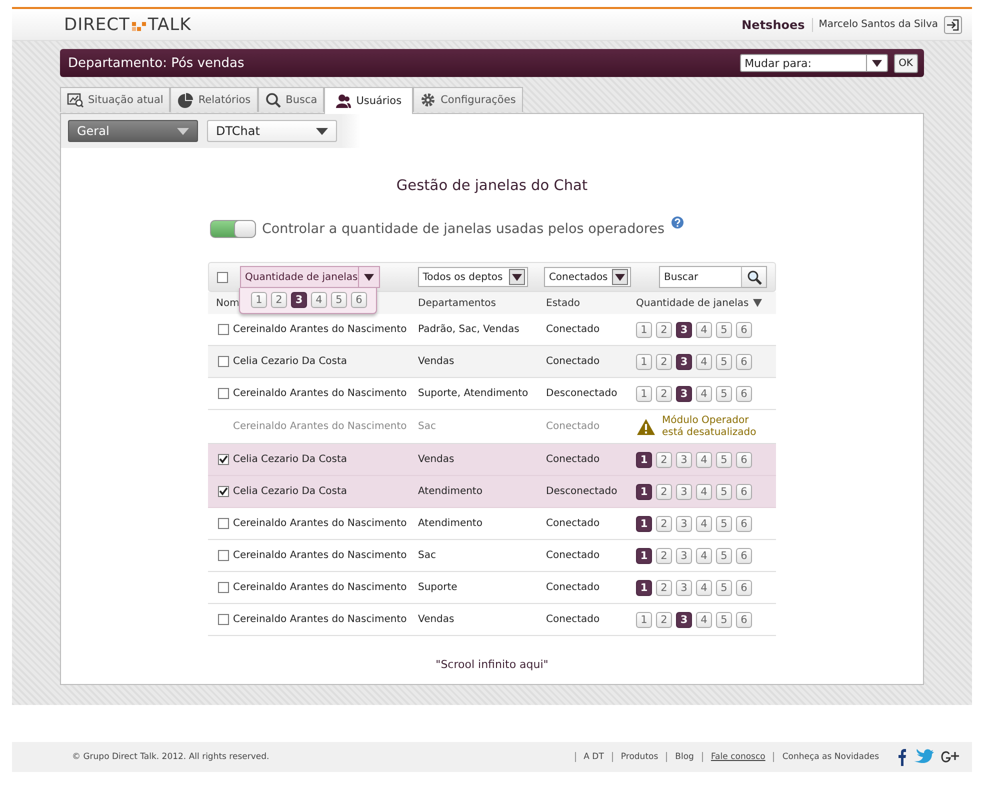  What do you see at coordinates (492, 492) in the screenshot?
I see `table-row: Celia Cezario Da Costa Atendimento Desconectado 1 2 3 4 5 6` at bounding box center [492, 492].